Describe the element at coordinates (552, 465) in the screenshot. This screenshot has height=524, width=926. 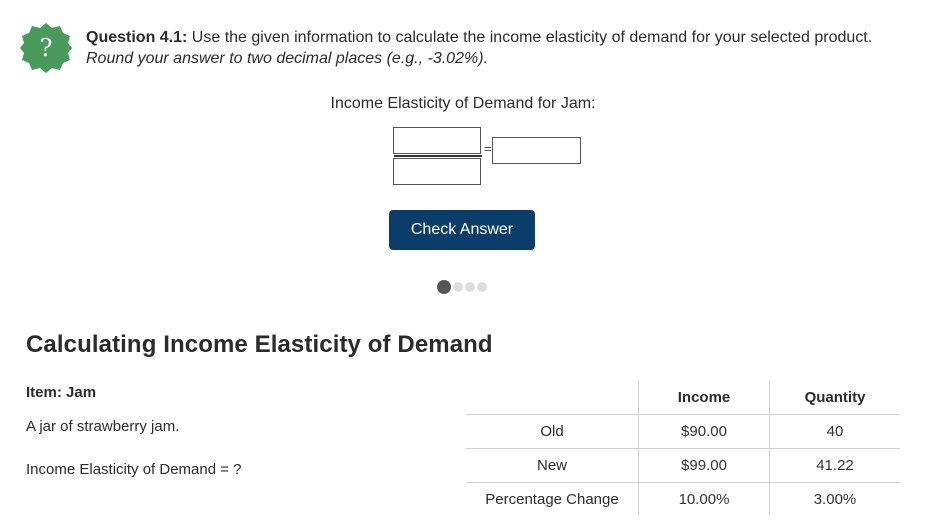
I see `row-label: New` at that location.